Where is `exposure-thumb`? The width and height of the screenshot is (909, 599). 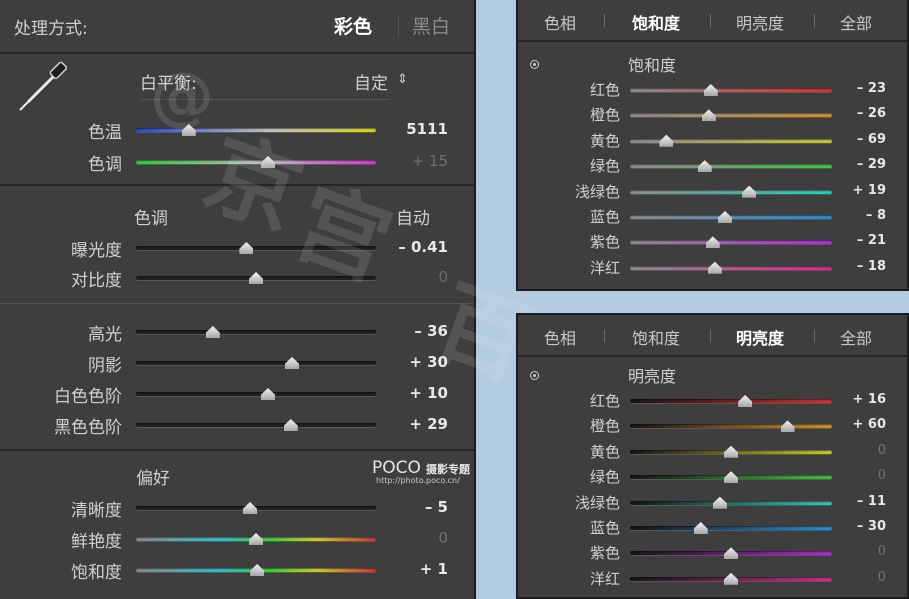 exposure-thumb is located at coordinates (246, 248).